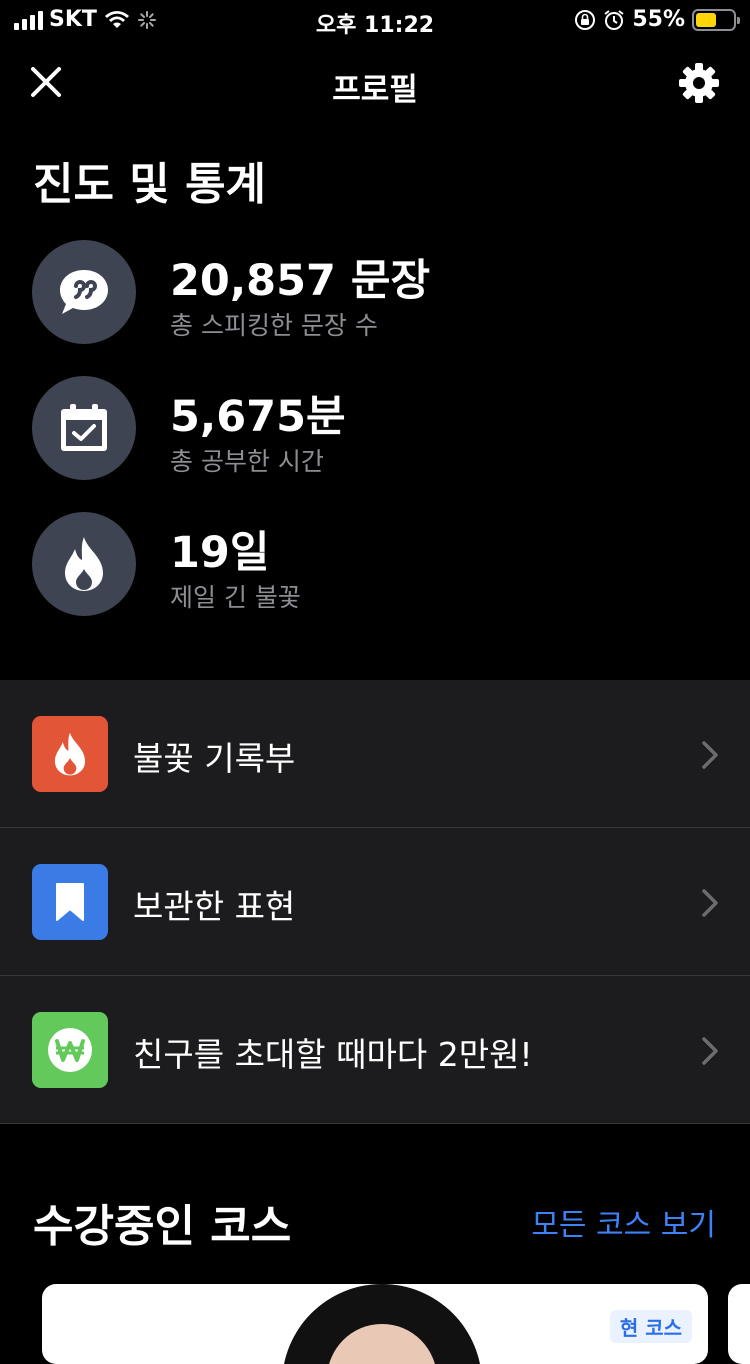 The width and height of the screenshot is (750, 1364). Describe the element at coordinates (375, 90) in the screenshot. I see `page-title: 프로필` at that location.